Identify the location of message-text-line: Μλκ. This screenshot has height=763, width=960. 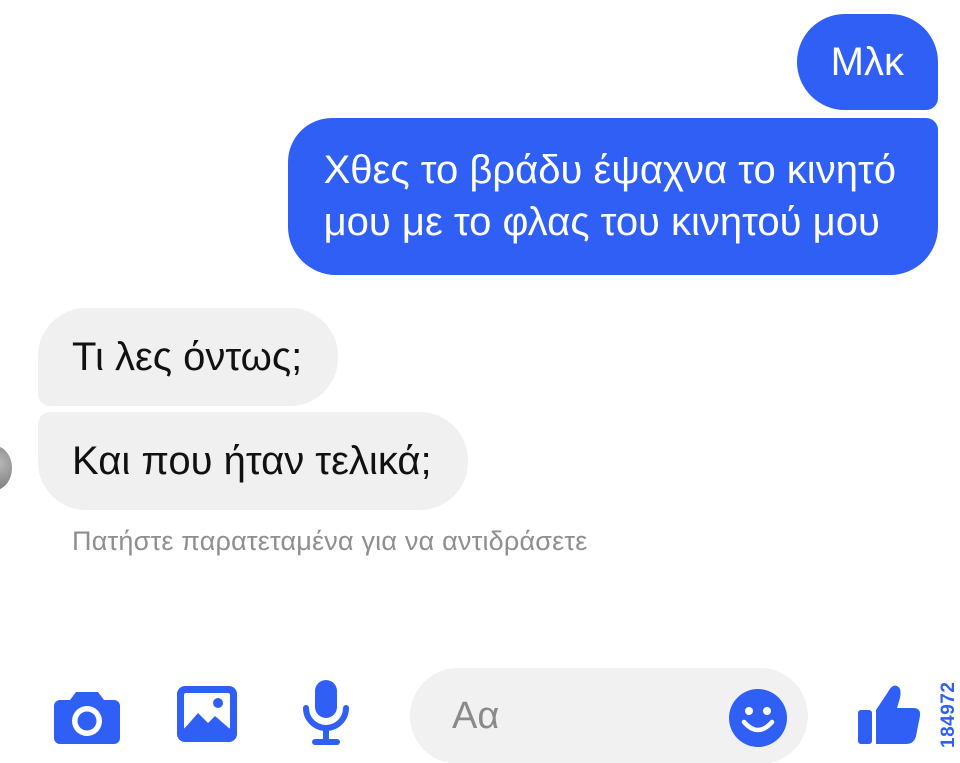
(867, 62).